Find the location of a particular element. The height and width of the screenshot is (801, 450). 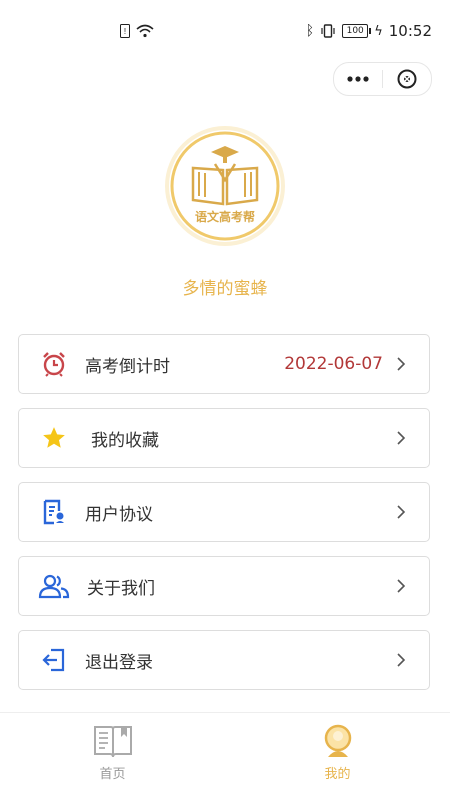

status-right: ᛒ 100 ϟ 10:52 is located at coordinates (369, 31).